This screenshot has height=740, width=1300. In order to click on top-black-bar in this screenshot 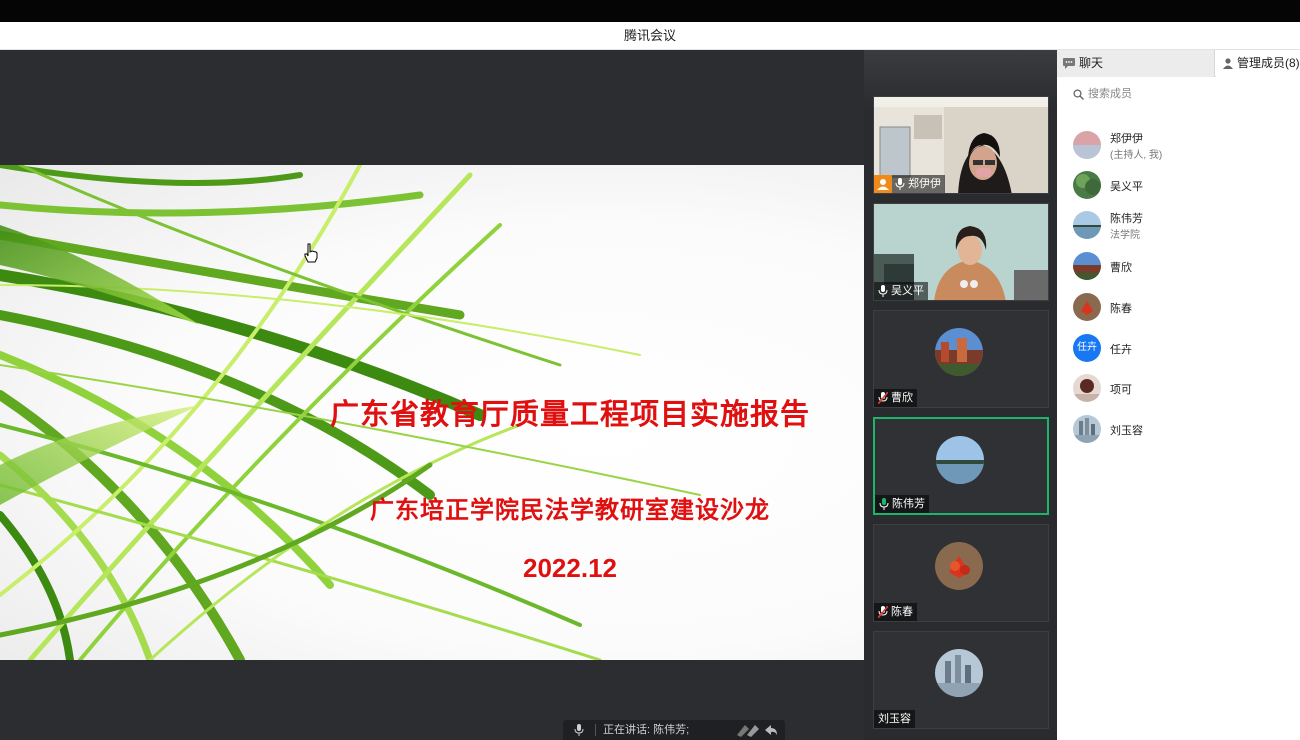, I will do `click(650, 11)`.